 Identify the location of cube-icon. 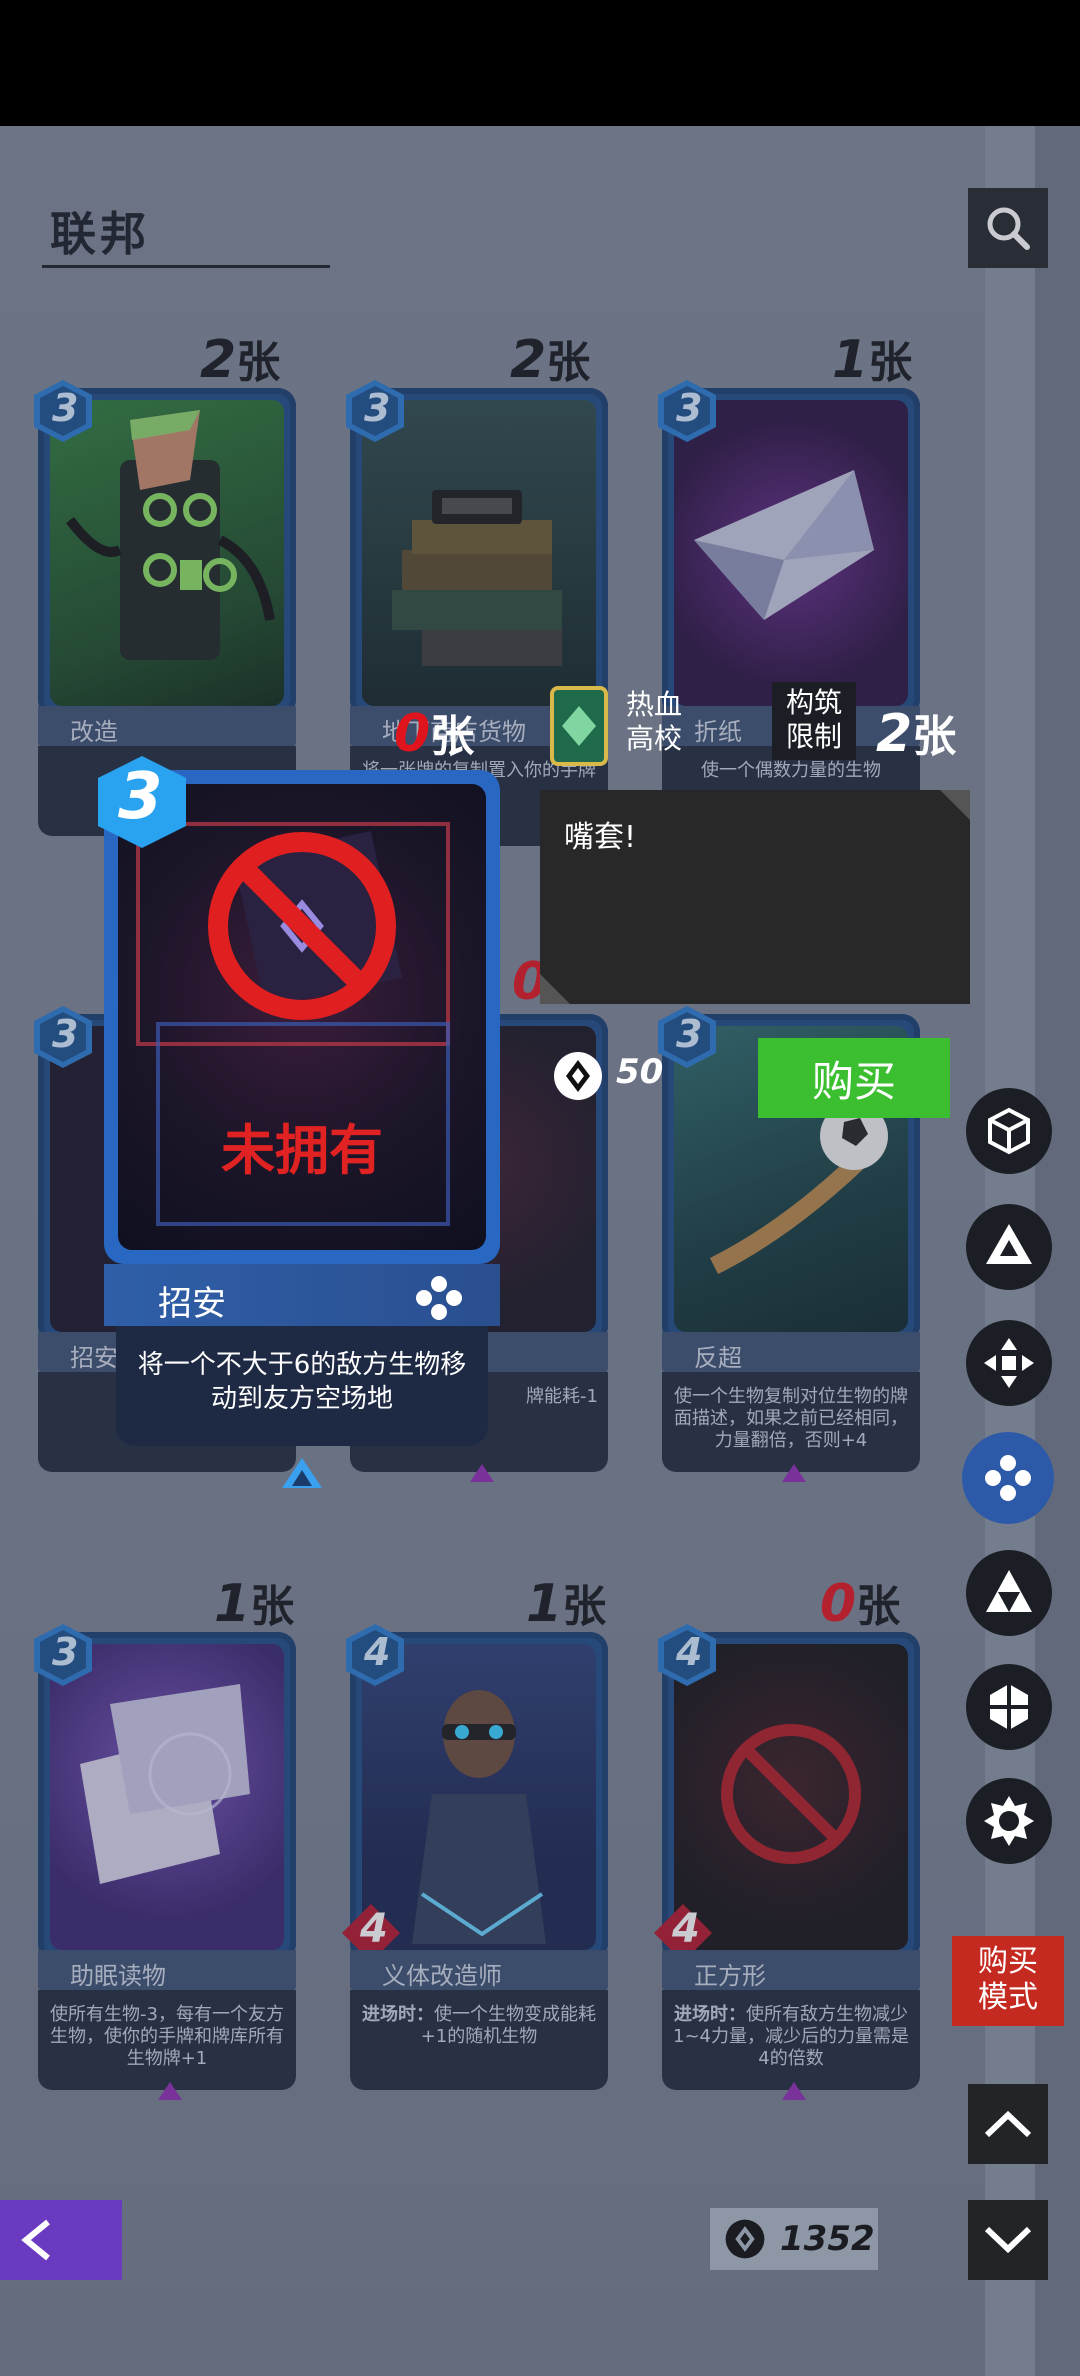
(1009, 1131).